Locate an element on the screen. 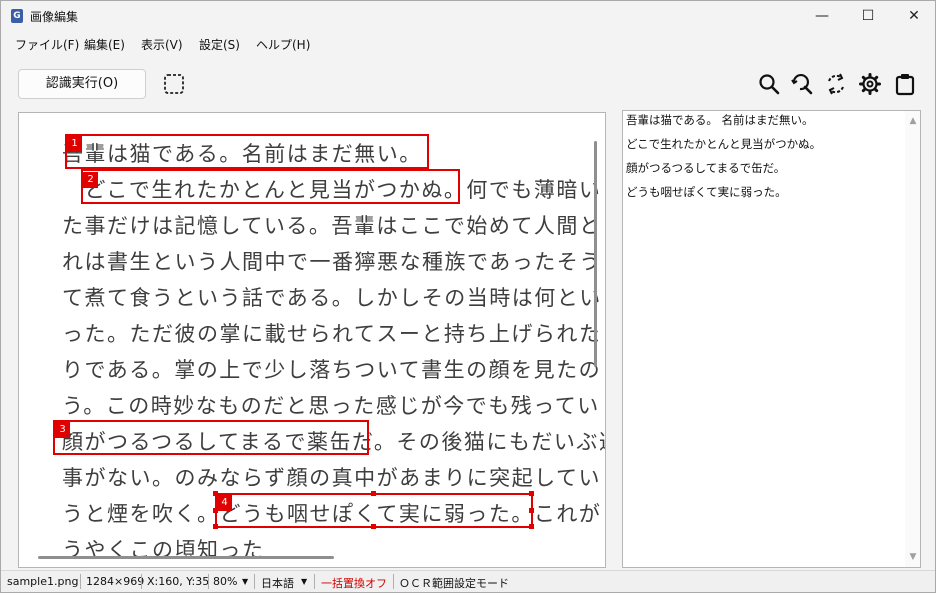 The image size is (936, 593). language-dropdown: 日本語 is located at coordinates (277, 583).